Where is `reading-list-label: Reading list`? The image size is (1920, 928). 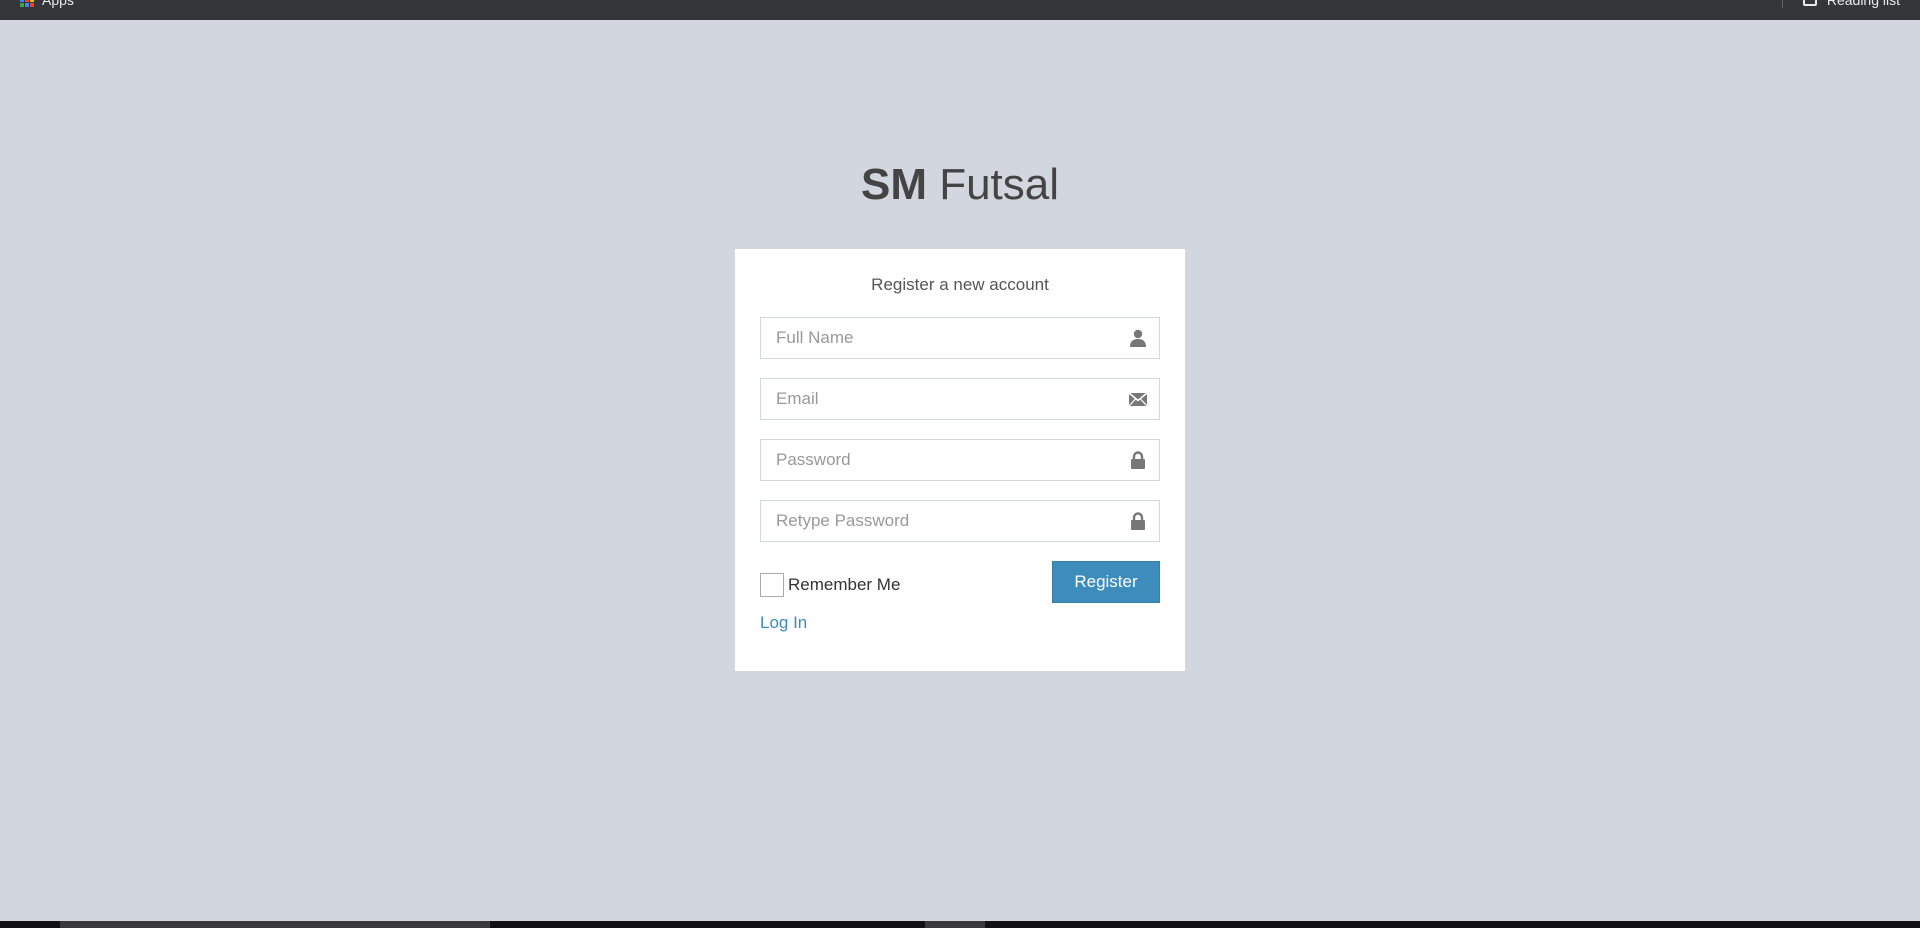
reading-list-label: Reading list is located at coordinates (1863, 4).